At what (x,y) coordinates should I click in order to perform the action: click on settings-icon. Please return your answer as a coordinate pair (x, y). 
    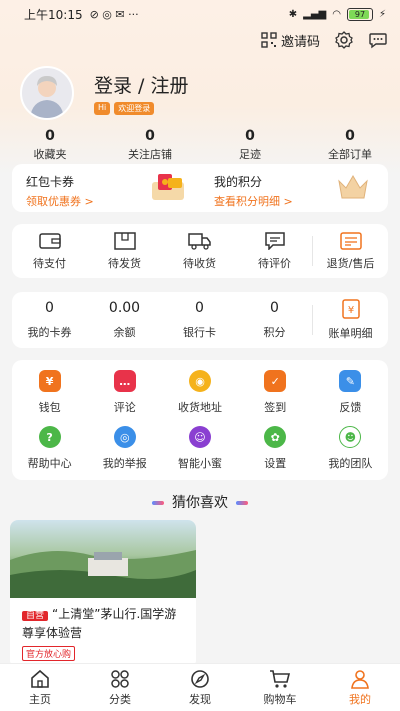
    Looking at the image, I should click on (344, 40).